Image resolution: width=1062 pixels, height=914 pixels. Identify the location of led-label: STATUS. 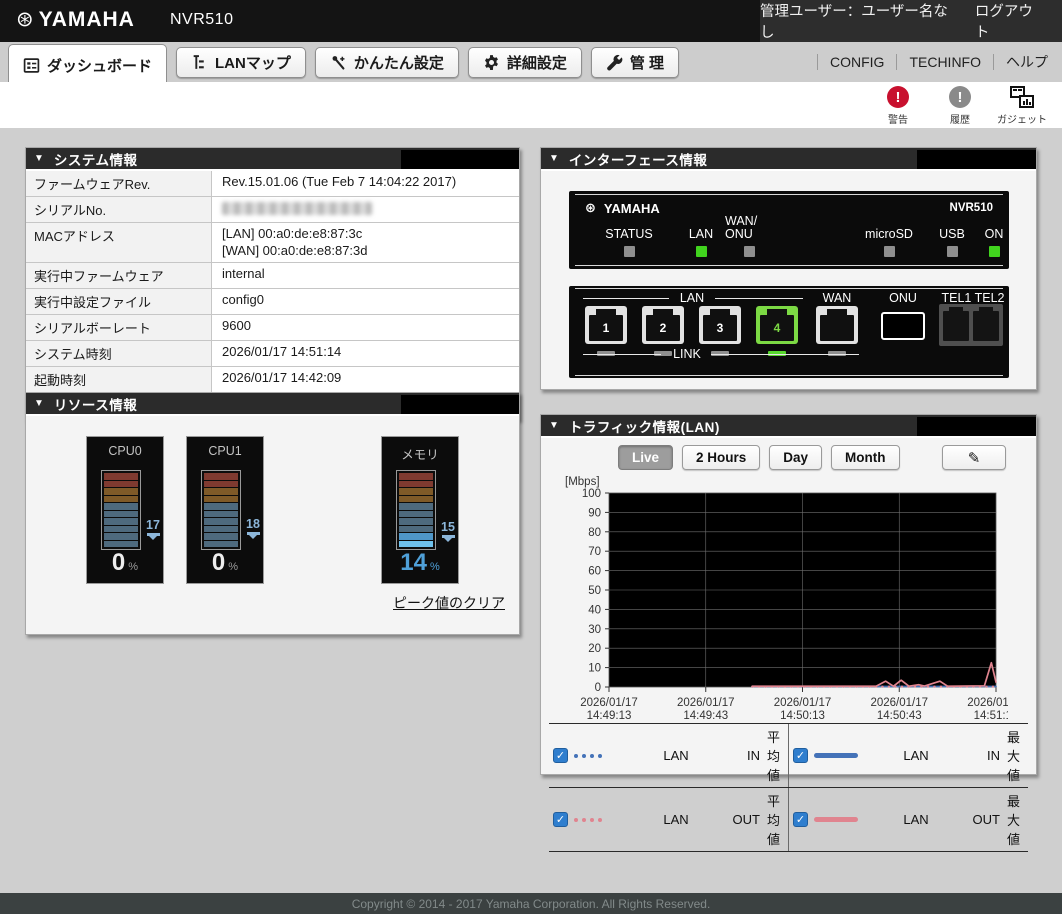
(629, 234).